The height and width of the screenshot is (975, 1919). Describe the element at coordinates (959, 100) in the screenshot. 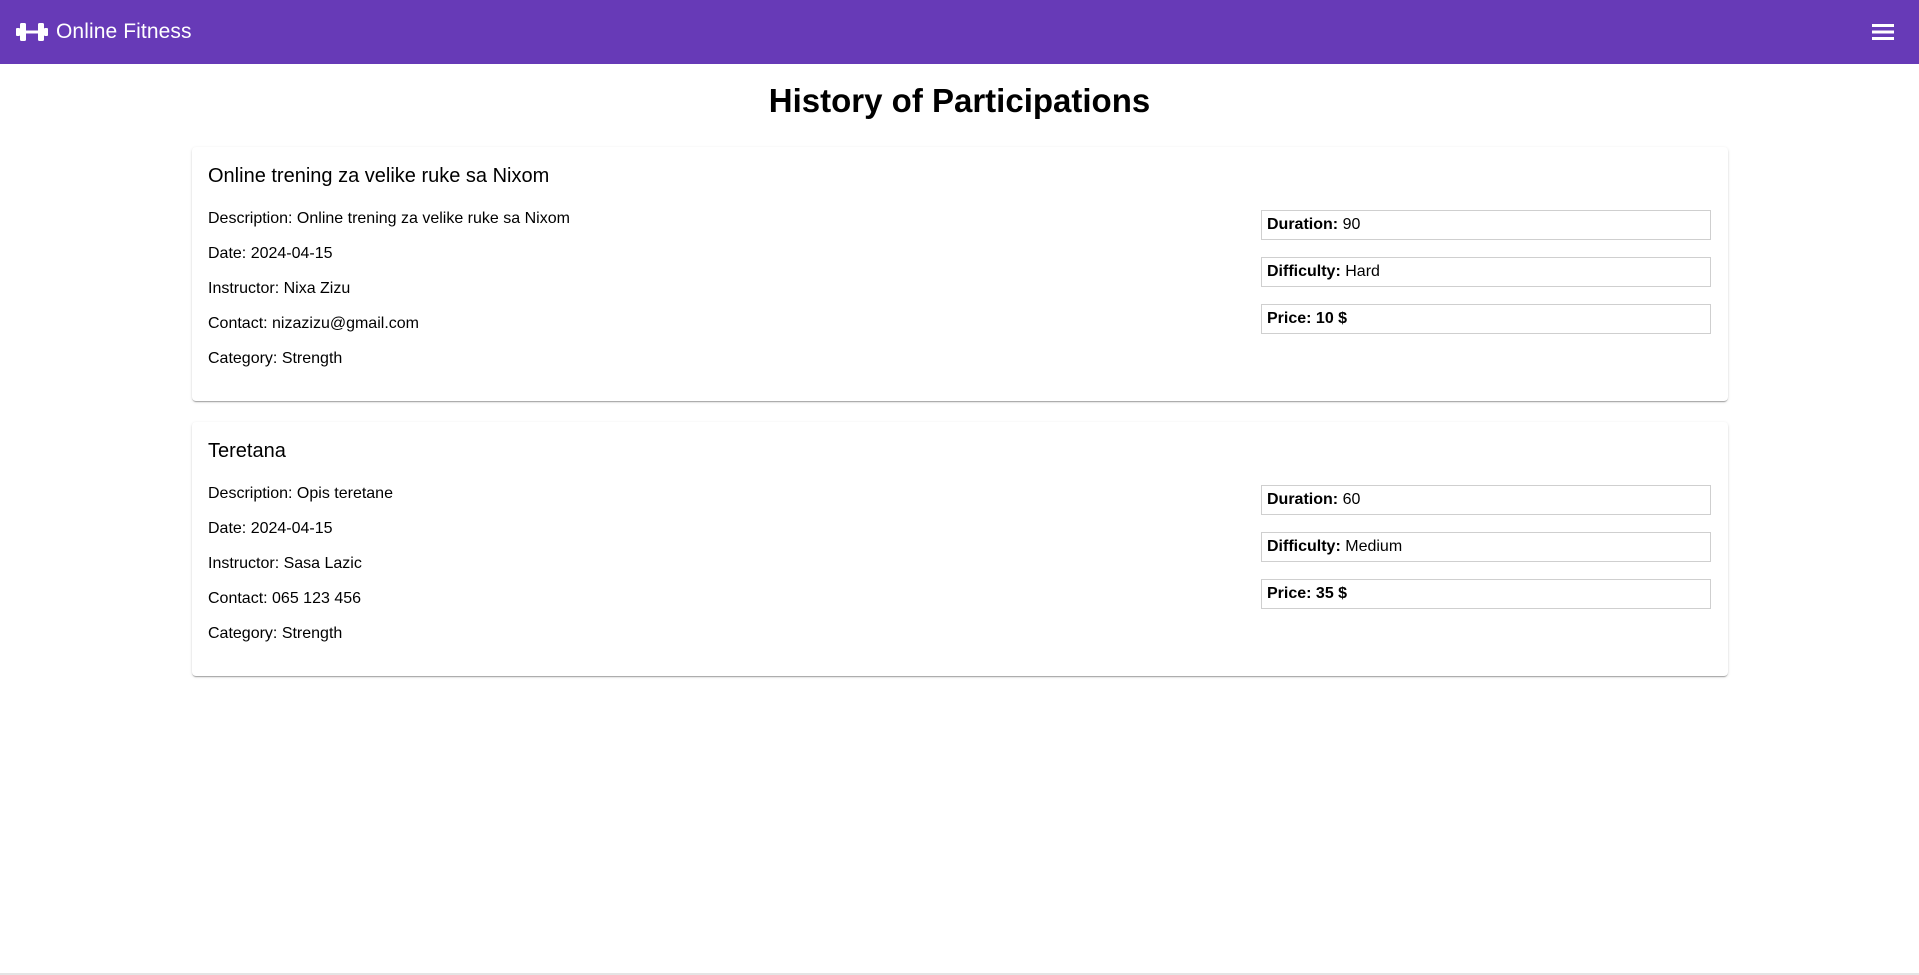

I see `page-title: History of Participations` at that location.